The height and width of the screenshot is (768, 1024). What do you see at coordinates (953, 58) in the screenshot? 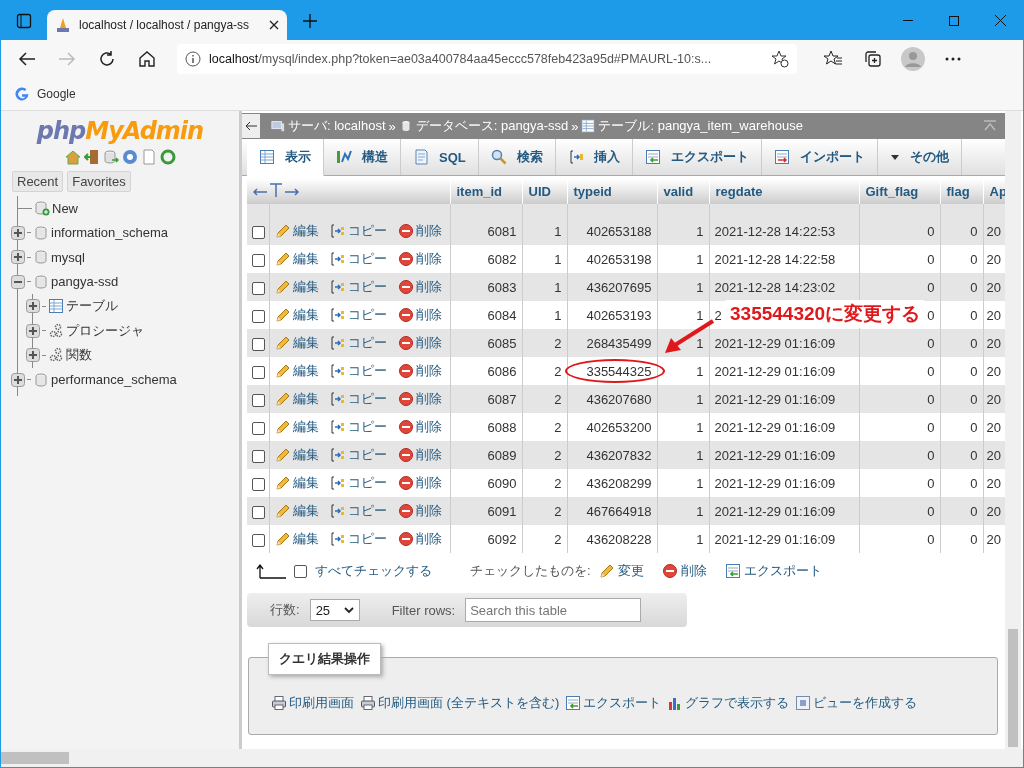
I see `more-icon` at bounding box center [953, 58].